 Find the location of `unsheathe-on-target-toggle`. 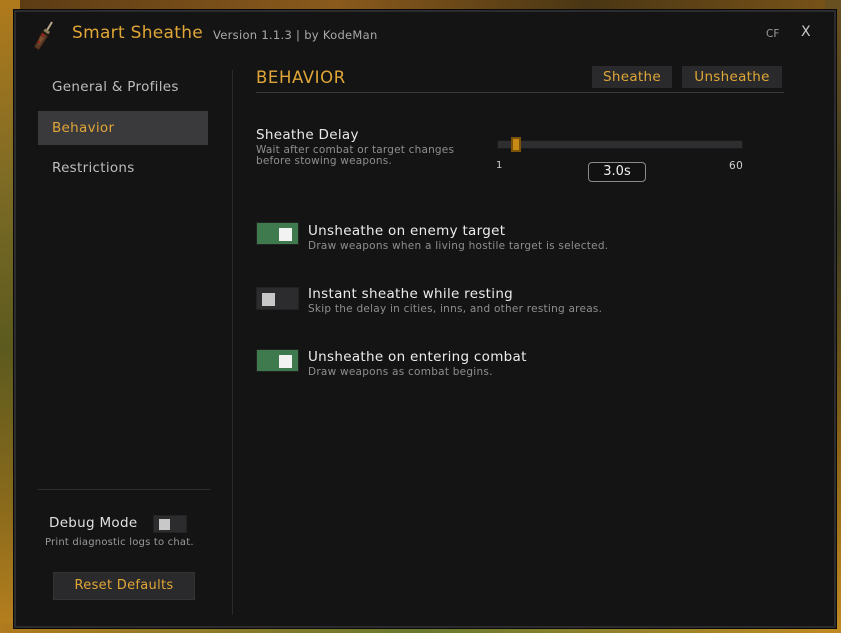

unsheathe-on-target-toggle is located at coordinates (277, 233).